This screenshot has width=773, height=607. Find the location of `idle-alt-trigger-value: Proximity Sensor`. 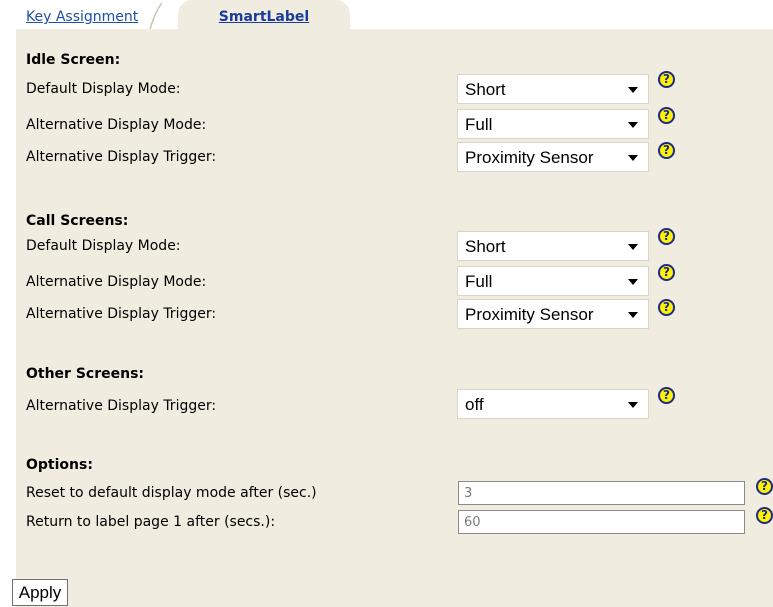

idle-alt-trigger-value: Proximity Sensor is located at coordinates (529, 157).